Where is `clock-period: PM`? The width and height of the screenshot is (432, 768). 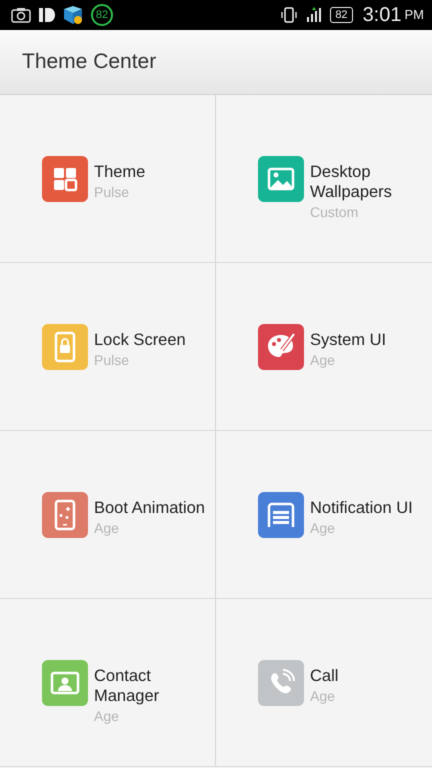
clock-period: PM is located at coordinates (414, 14).